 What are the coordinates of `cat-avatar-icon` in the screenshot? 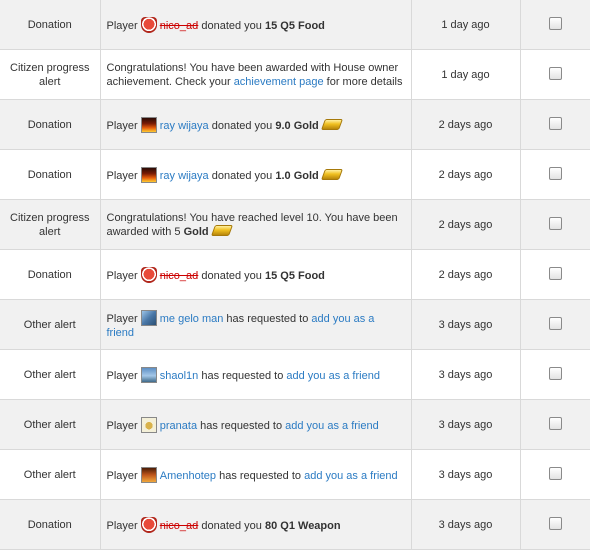 It's located at (148, 424).